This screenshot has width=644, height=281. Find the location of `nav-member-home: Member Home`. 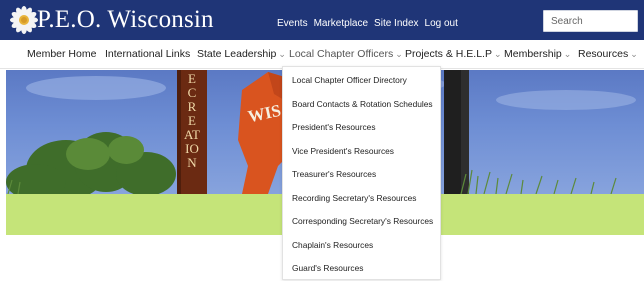

nav-member-home: Member Home is located at coordinates (61, 54).